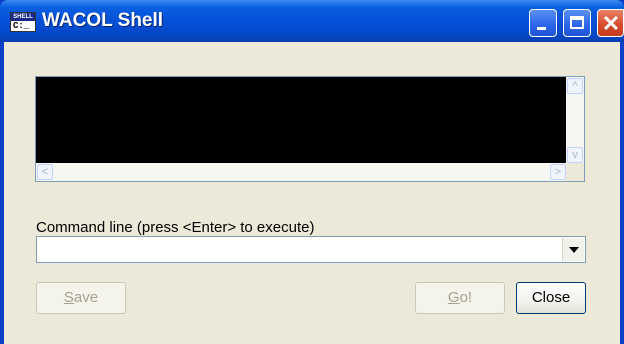 The width and height of the screenshot is (624, 344). I want to click on shell-app-icon: SHELL C:_, so click(23, 22).